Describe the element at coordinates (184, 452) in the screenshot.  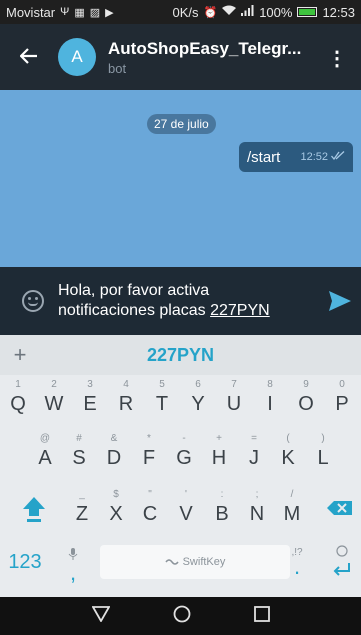
I see `key-g: -G` at that location.